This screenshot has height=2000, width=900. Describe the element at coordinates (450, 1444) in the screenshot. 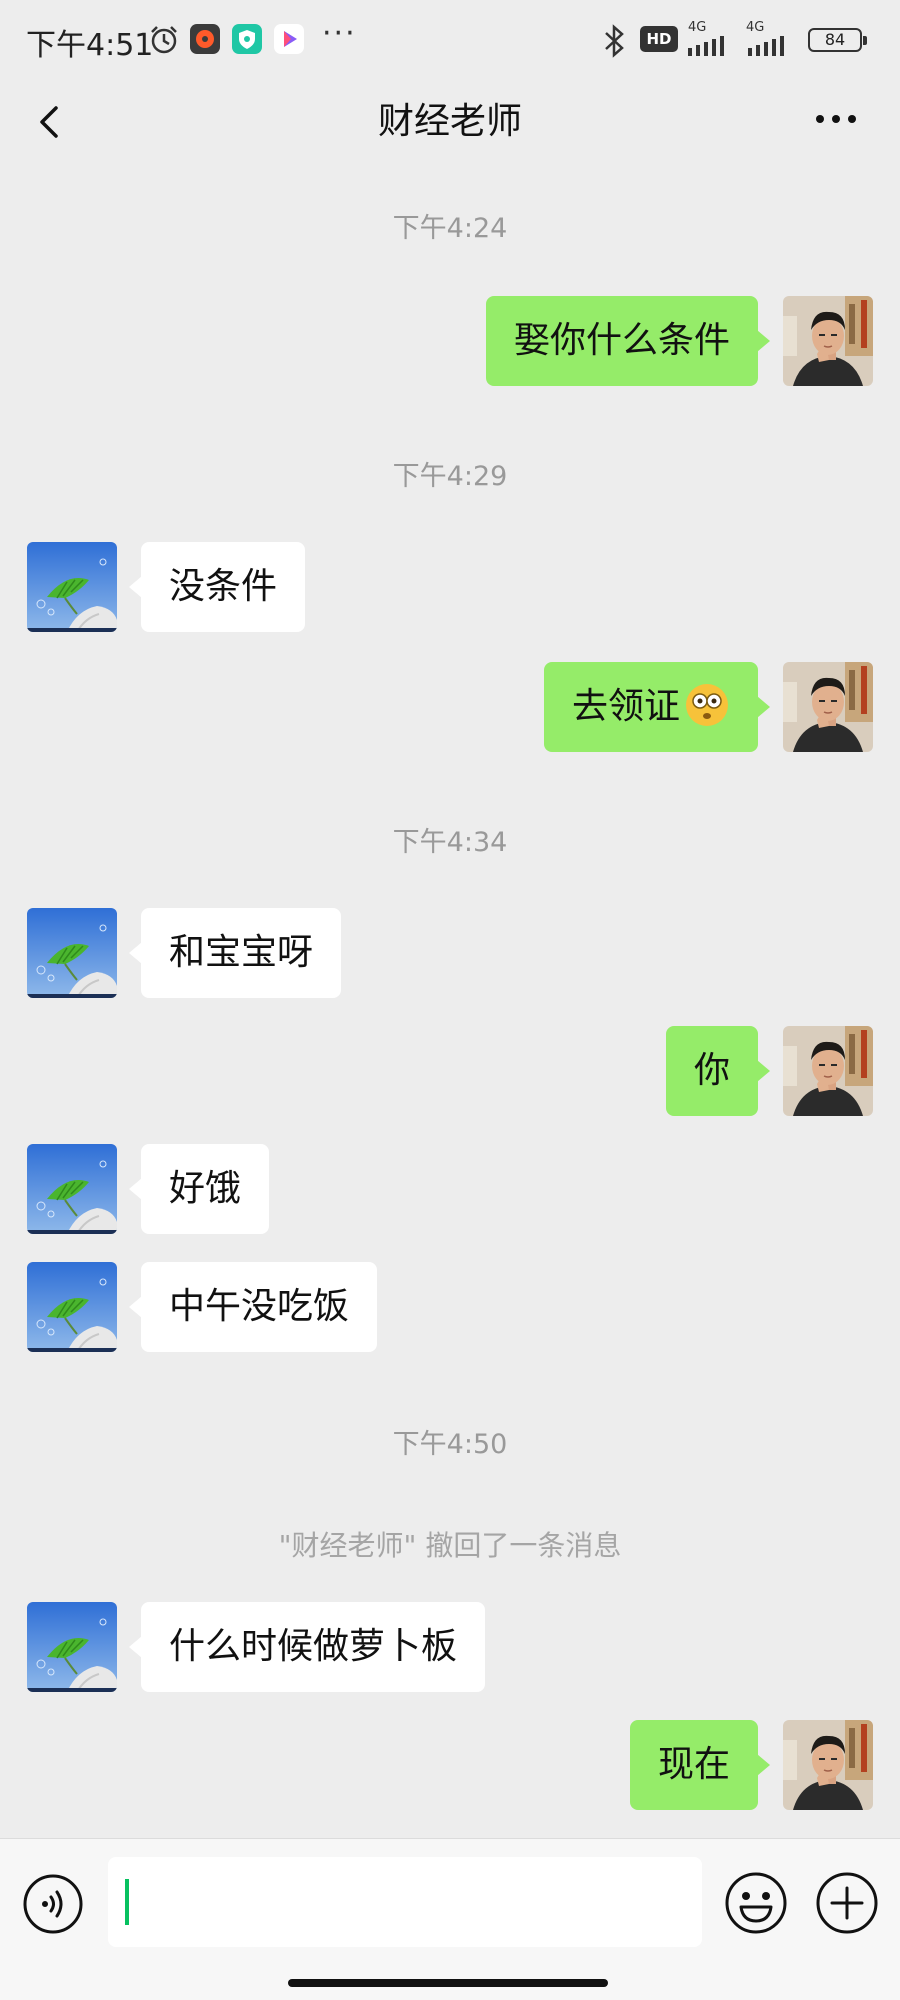

I see `timestamp: 下午4:50` at that location.